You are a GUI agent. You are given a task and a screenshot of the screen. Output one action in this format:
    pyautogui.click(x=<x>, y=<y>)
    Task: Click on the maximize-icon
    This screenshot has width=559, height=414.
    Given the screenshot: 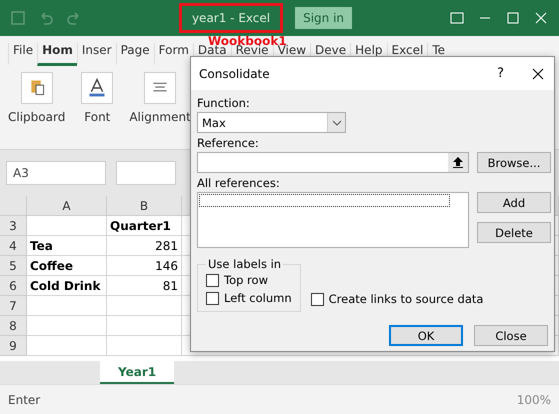 What is the action you would take?
    pyautogui.click(x=513, y=18)
    